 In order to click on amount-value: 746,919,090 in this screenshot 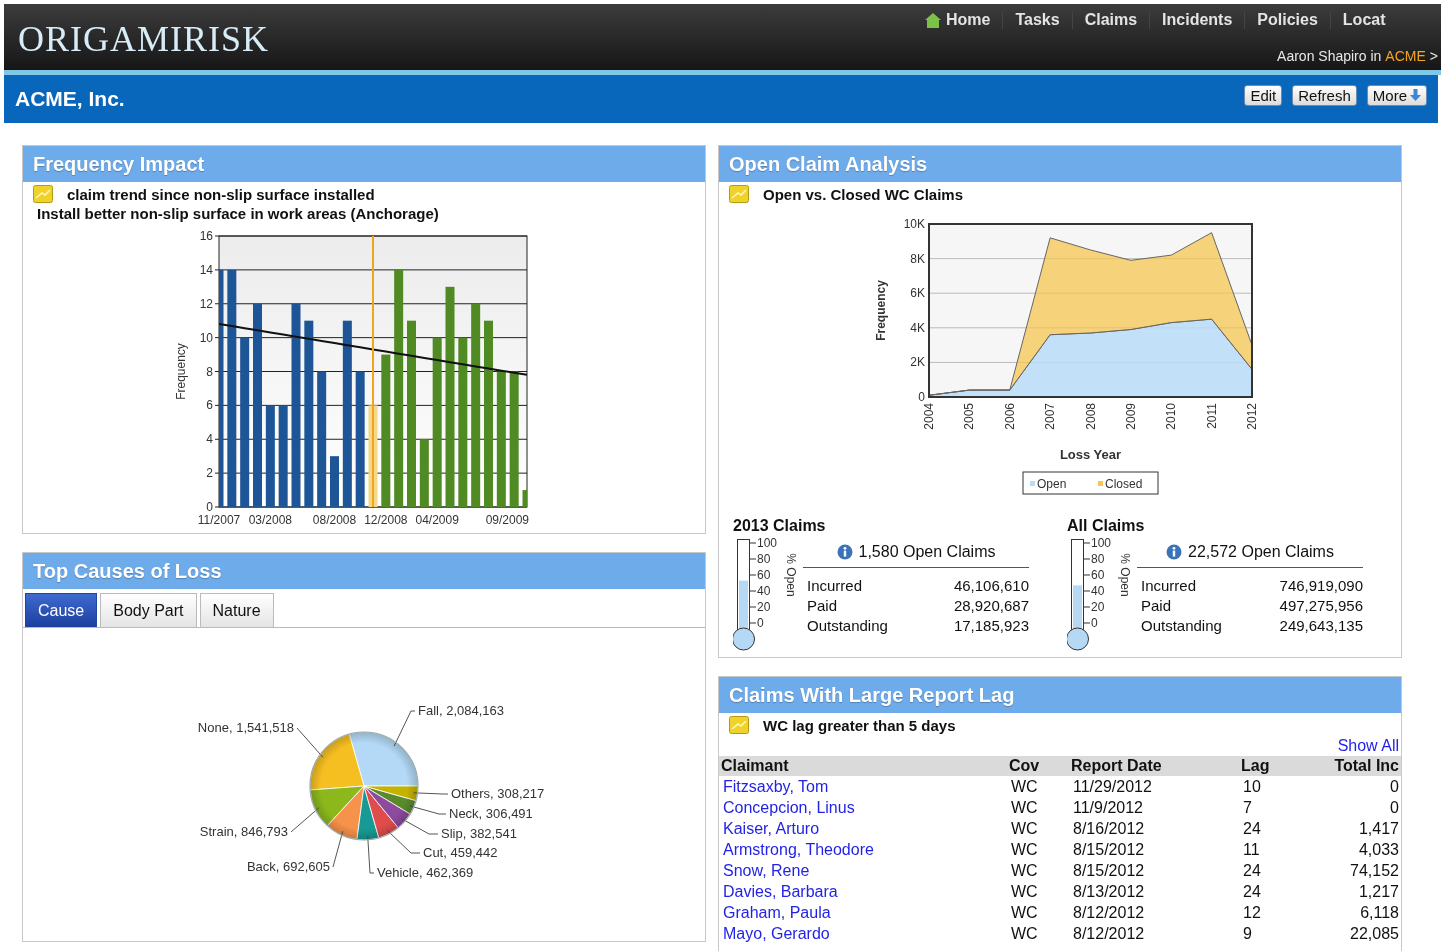, I will do `click(1321, 586)`.